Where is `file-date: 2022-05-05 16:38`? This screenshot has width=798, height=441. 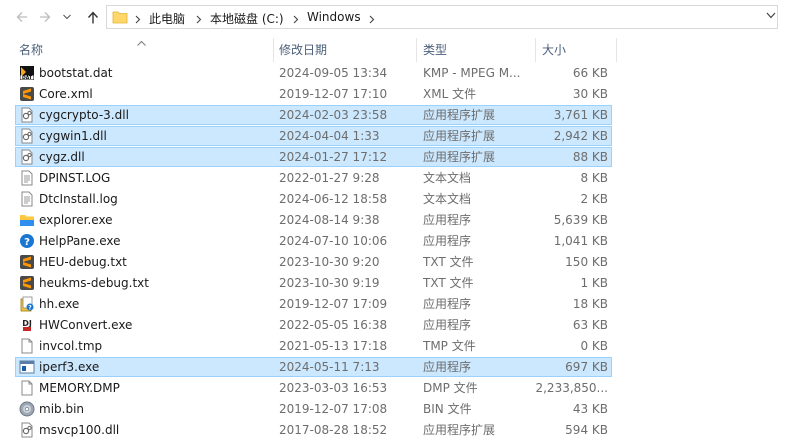
file-date: 2022-05-05 16:38 is located at coordinates (333, 325).